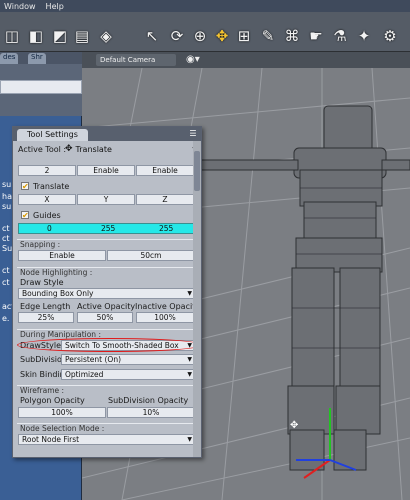  I want to click on edge-length-field: 25%, so click(46, 317).